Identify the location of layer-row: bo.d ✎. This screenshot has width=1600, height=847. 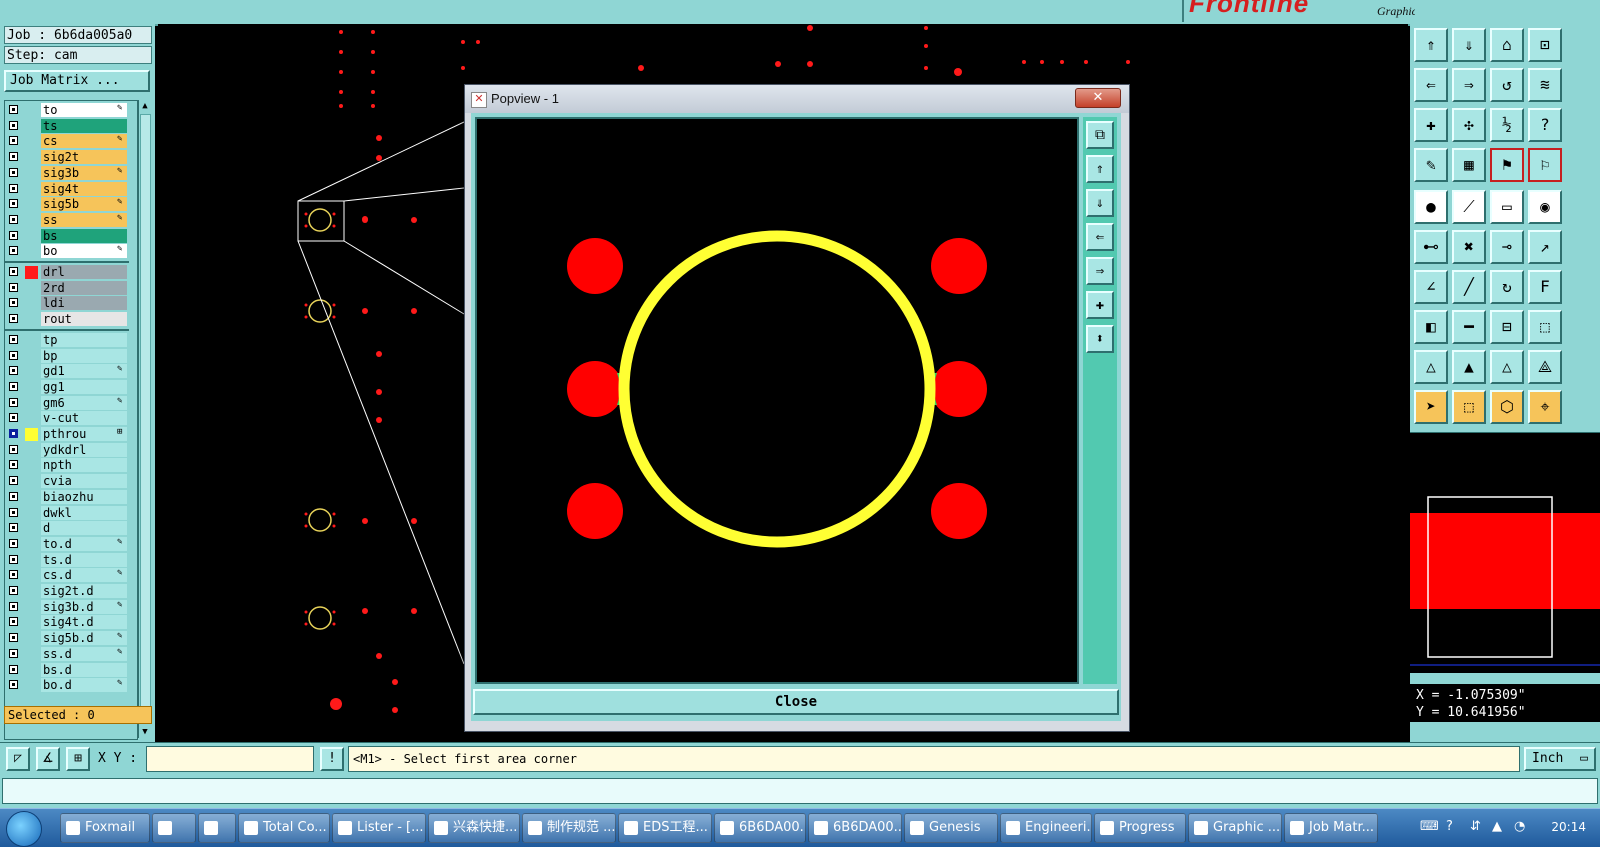
(67, 685).